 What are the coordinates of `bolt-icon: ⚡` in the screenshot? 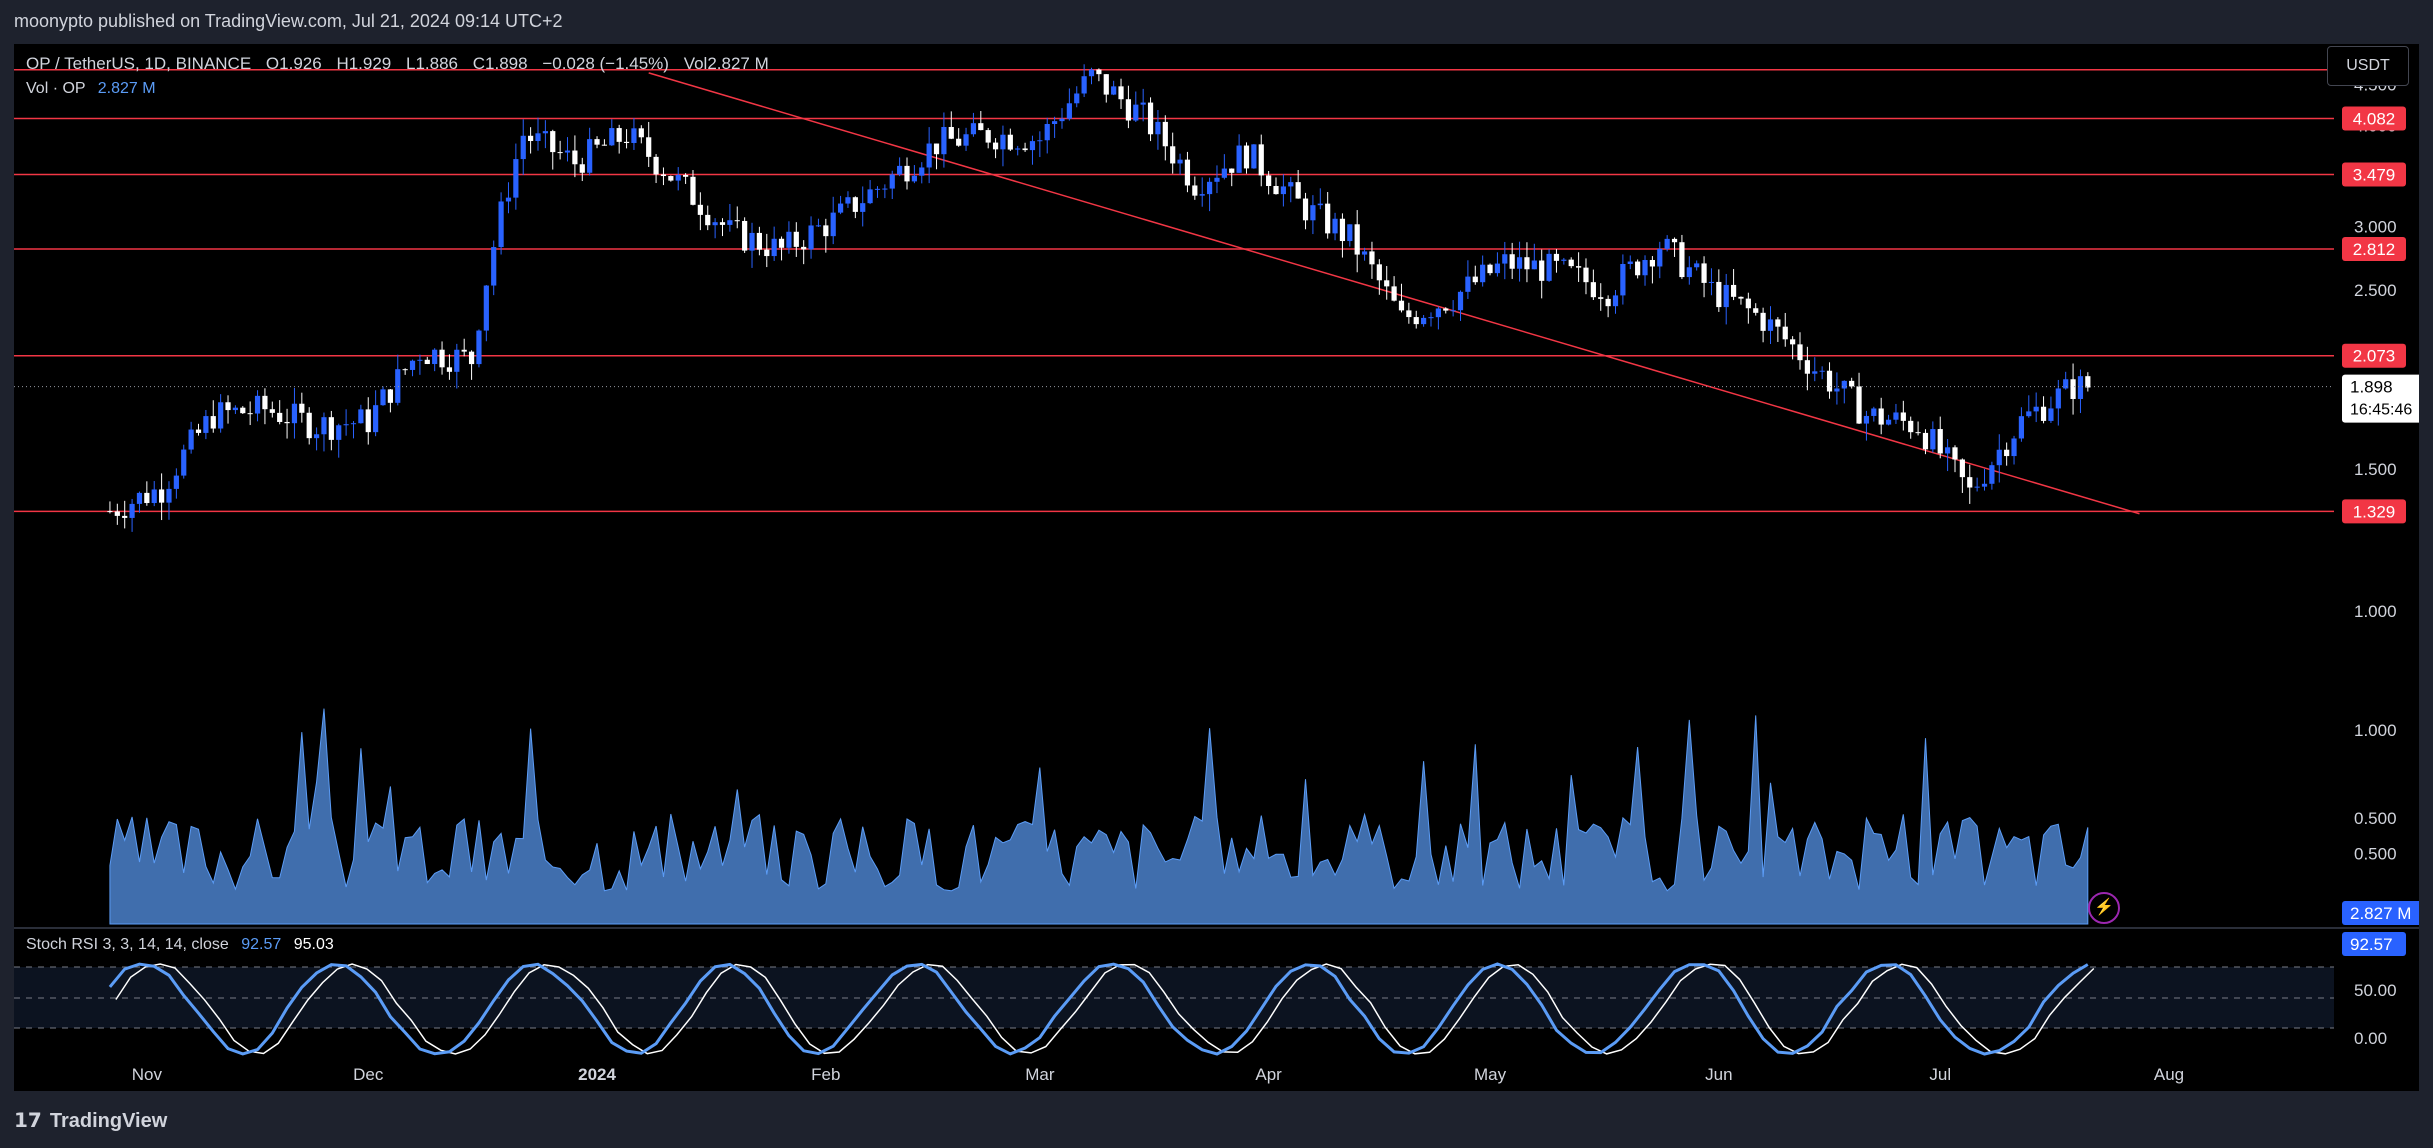 It's located at (2104, 908).